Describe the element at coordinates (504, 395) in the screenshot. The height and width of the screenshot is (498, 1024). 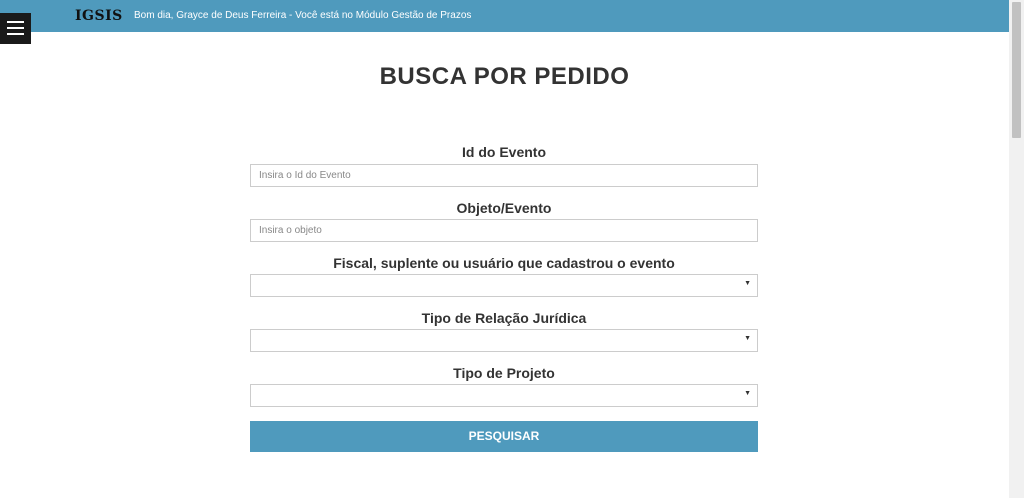
I see `tipo-projeto-select: ▼` at that location.